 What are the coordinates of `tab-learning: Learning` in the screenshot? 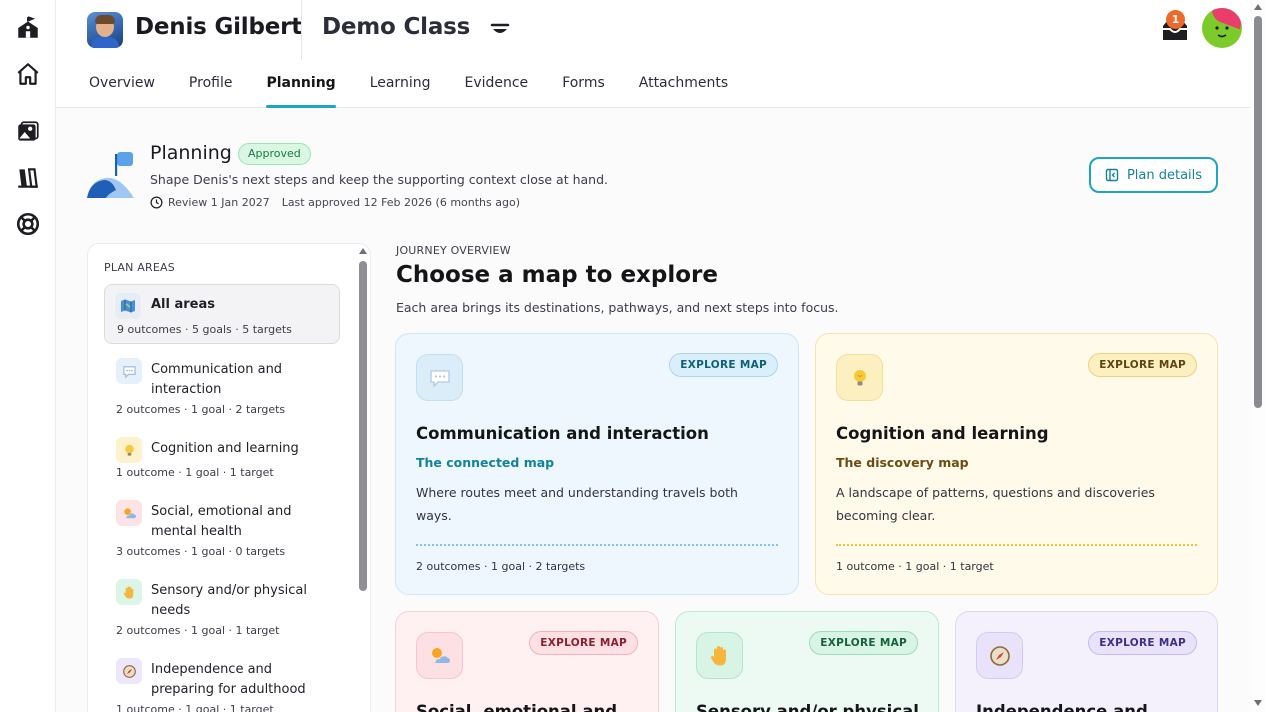 It's located at (400, 87).